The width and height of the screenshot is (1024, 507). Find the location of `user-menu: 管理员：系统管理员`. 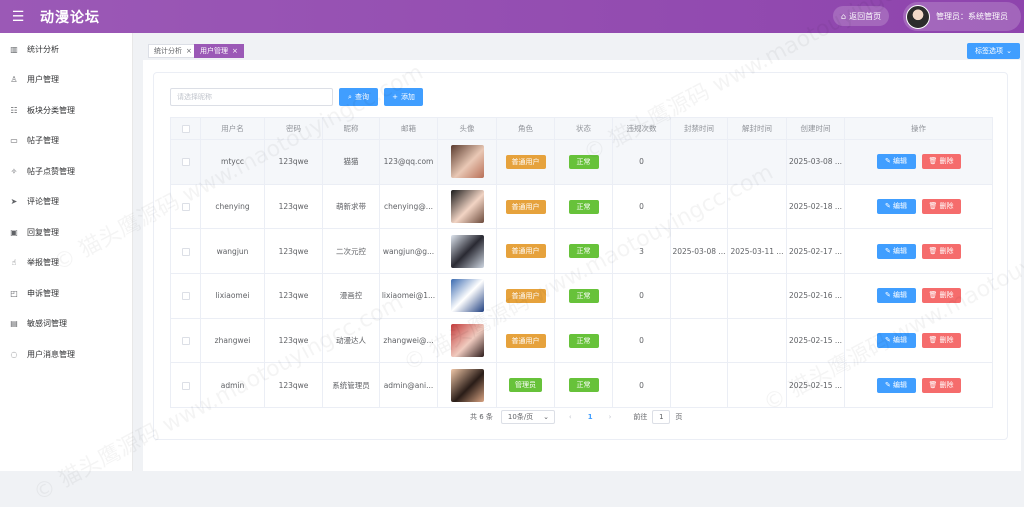

user-menu: 管理员：系统管理员 is located at coordinates (962, 16).